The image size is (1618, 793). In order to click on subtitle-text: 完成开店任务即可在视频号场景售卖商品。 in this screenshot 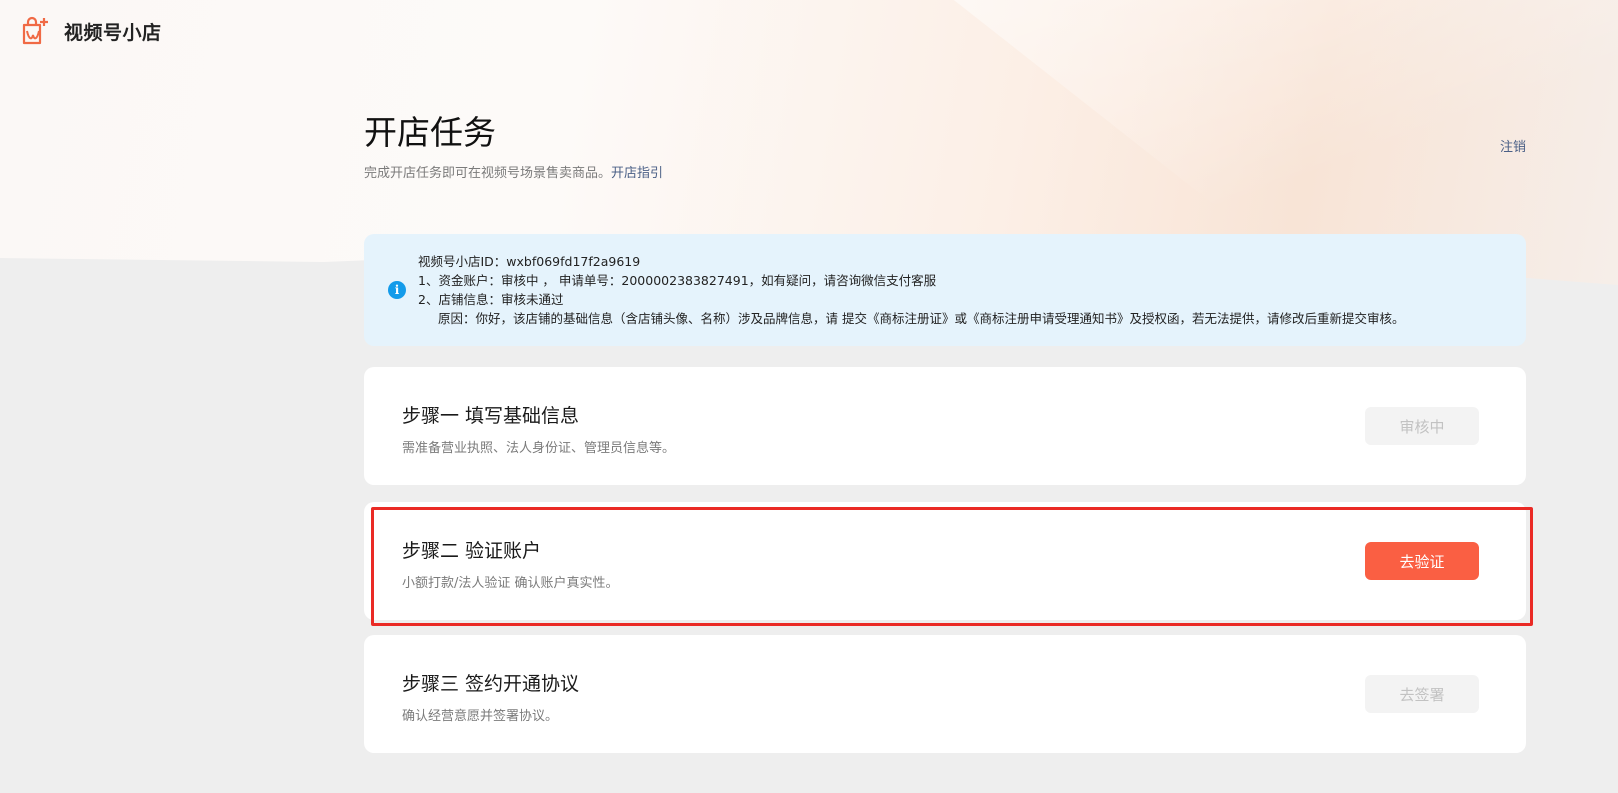, I will do `click(488, 173)`.